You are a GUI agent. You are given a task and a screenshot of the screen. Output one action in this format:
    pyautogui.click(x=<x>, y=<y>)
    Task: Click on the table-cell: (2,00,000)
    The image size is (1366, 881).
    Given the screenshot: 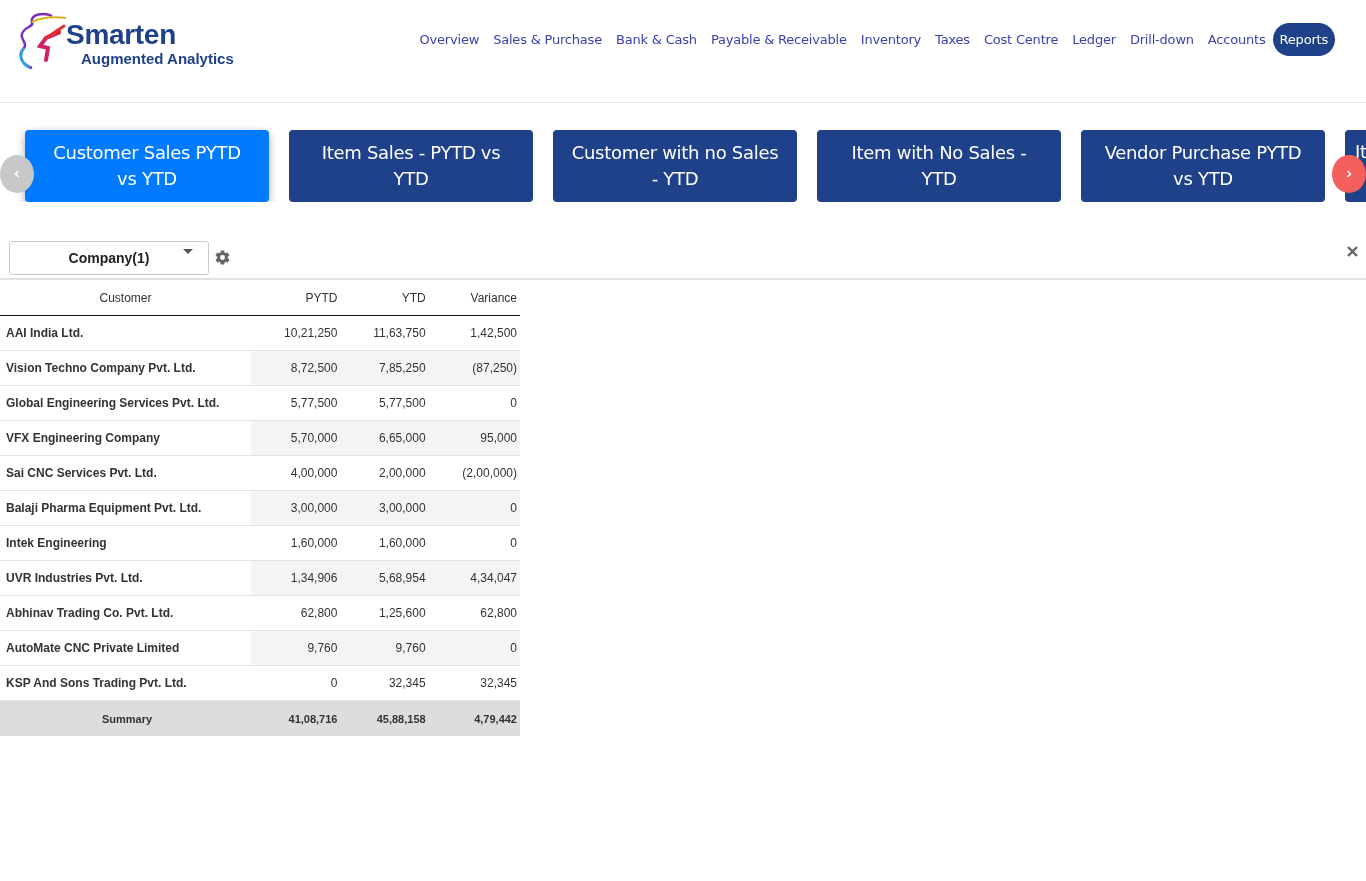 What is the action you would take?
    pyautogui.click(x=474, y=473)
    